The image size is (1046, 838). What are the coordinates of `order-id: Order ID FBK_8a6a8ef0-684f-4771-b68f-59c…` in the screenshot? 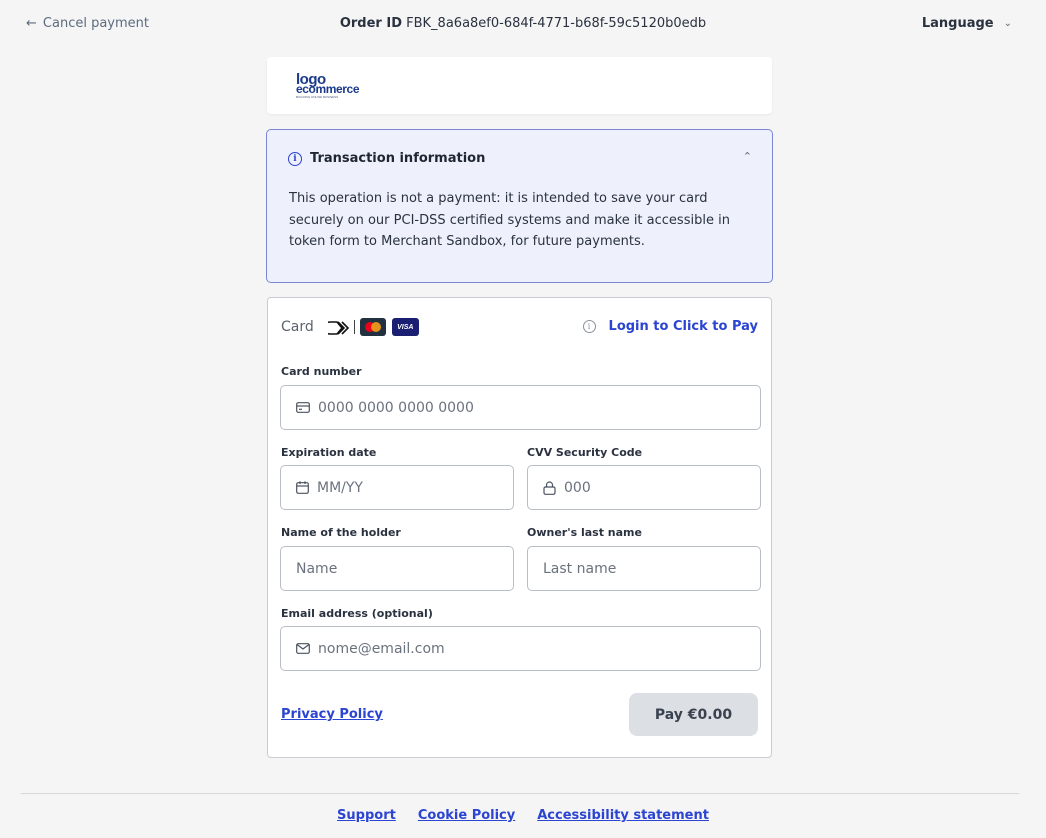 It's located at (523, 23).